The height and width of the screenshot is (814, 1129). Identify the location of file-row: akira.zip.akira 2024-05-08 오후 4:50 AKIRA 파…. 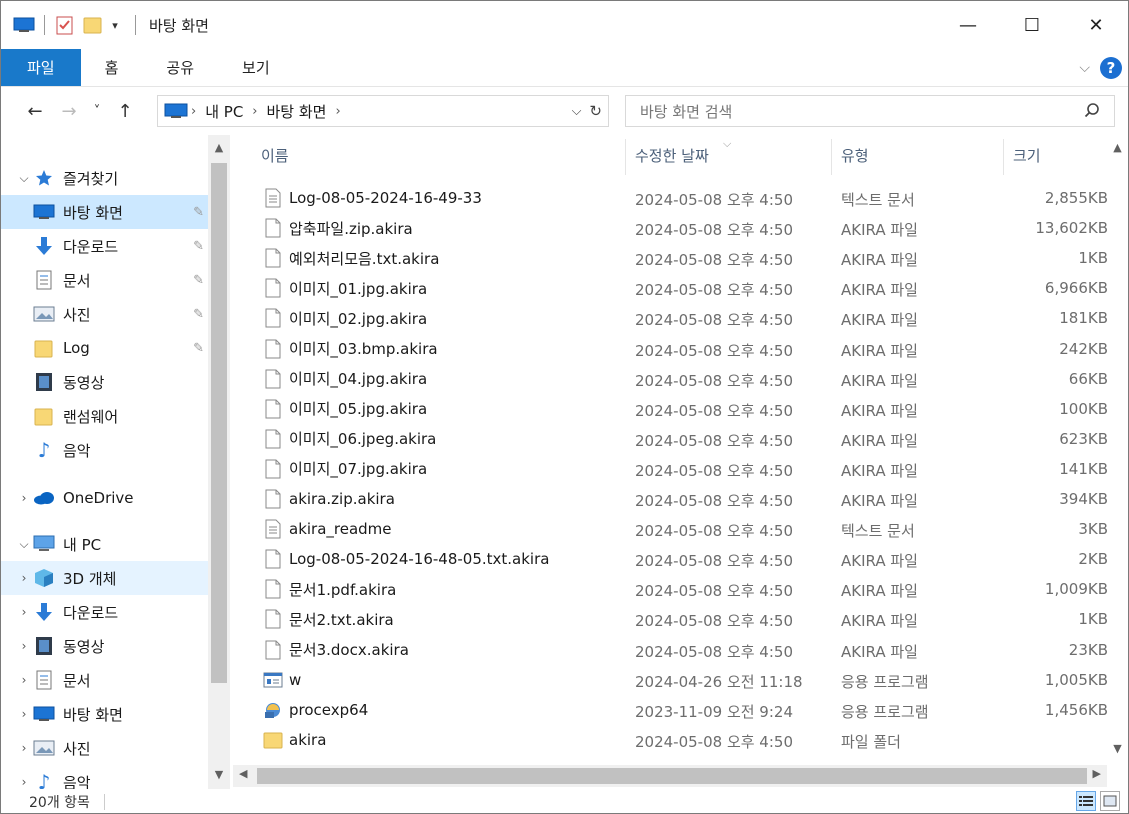
(682, 498).